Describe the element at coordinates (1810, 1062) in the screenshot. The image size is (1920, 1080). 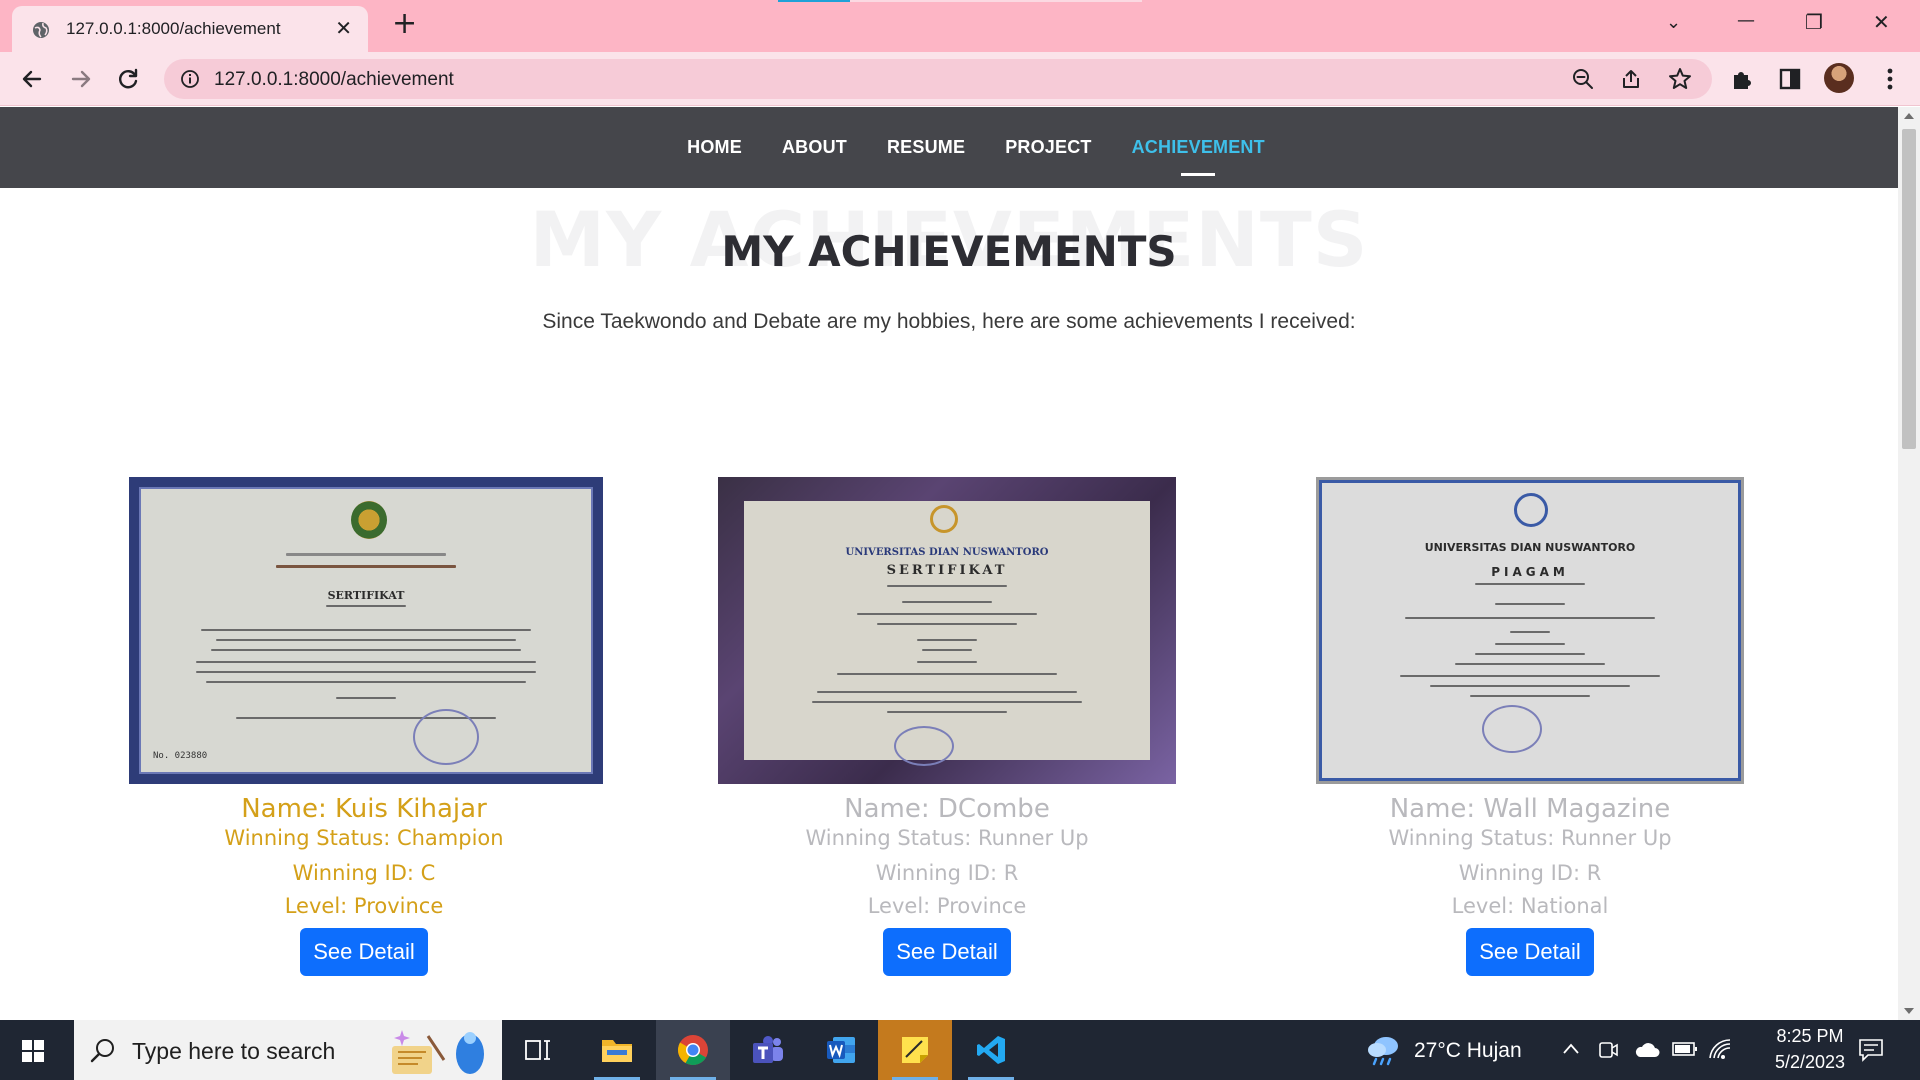
I see `clock-date: 5/2/2023` at that location.